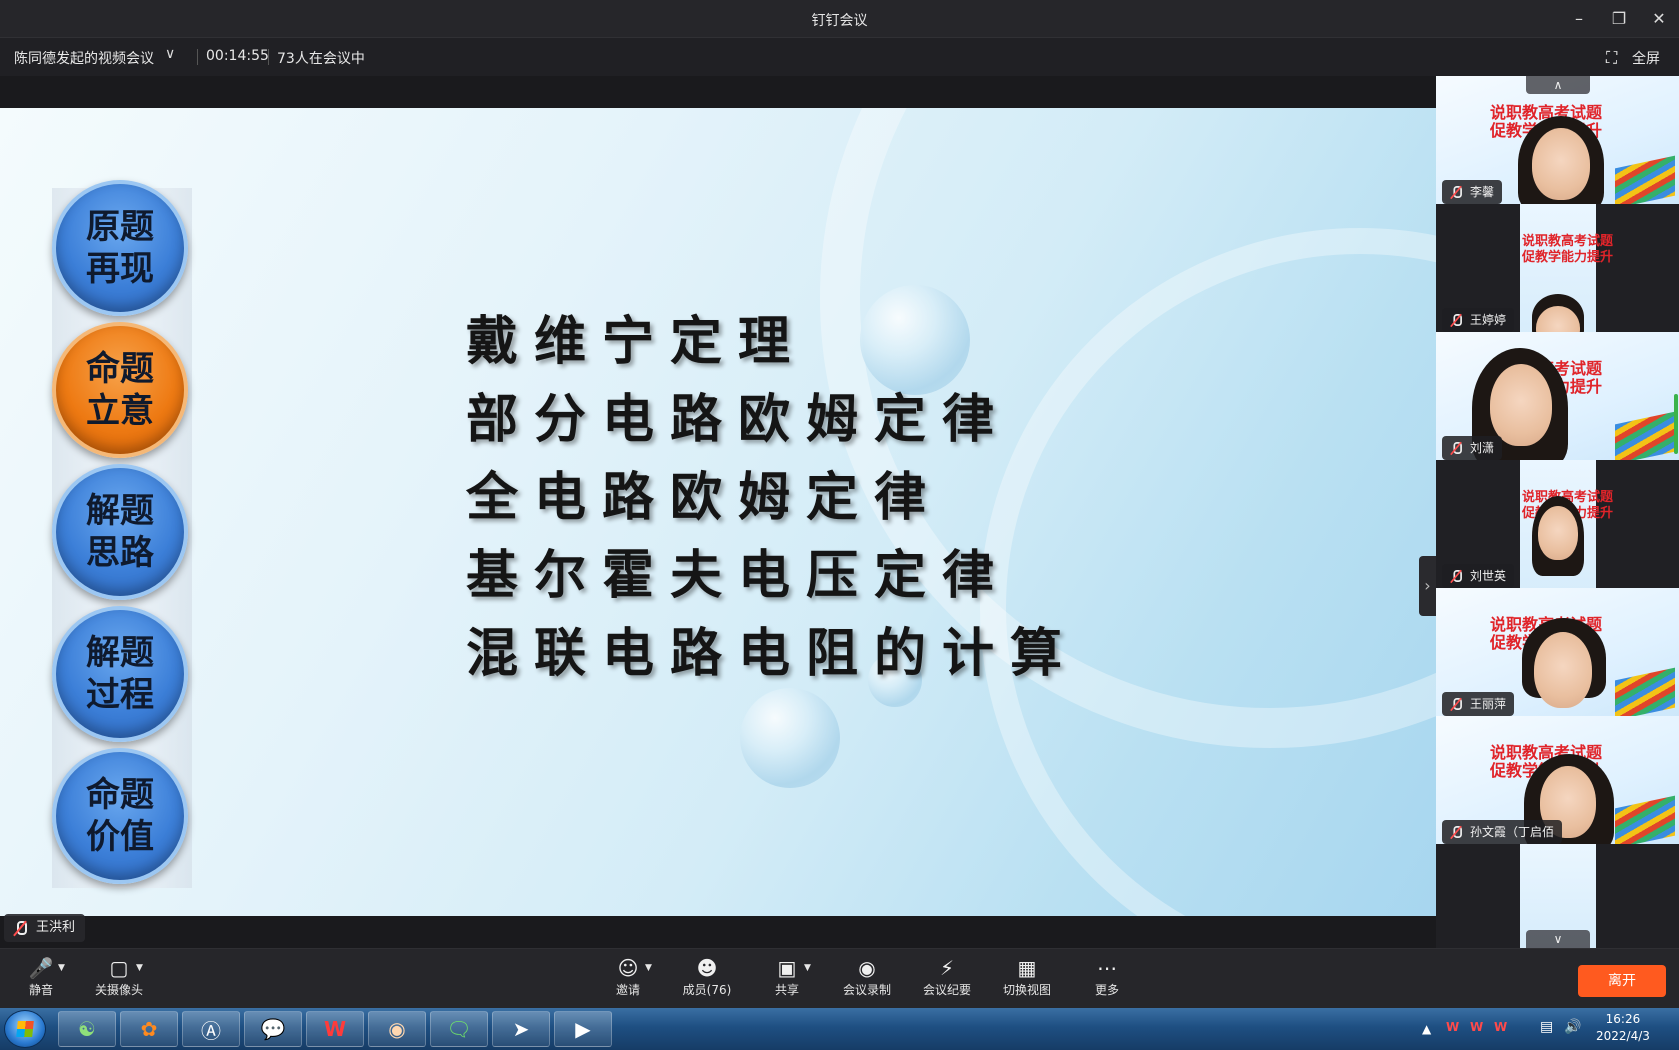 Image resolution: width=1679 pixels, height=1050 pixels. What do you see at coordinates (459, 1029) in the screenshot?
I see `wechat-app-icon: 🗨` at bounding box center [459, 1029].